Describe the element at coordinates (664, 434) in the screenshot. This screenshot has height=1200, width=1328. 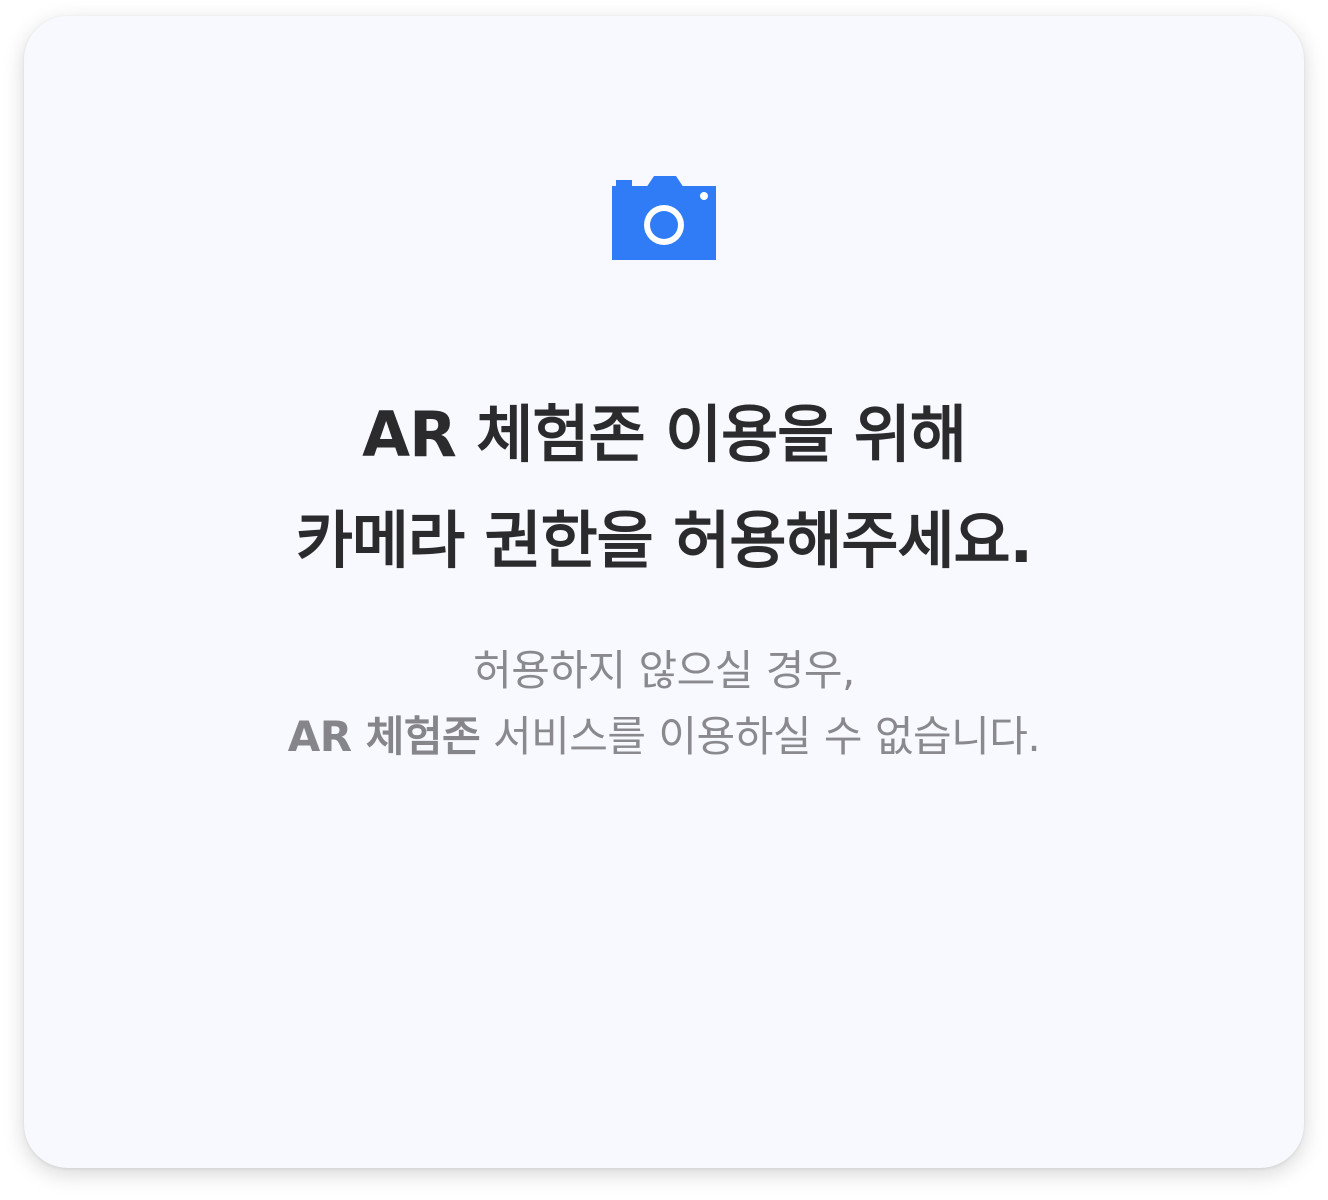
I see `title-line-1: AR 체험존 이용을 위해` at that location.